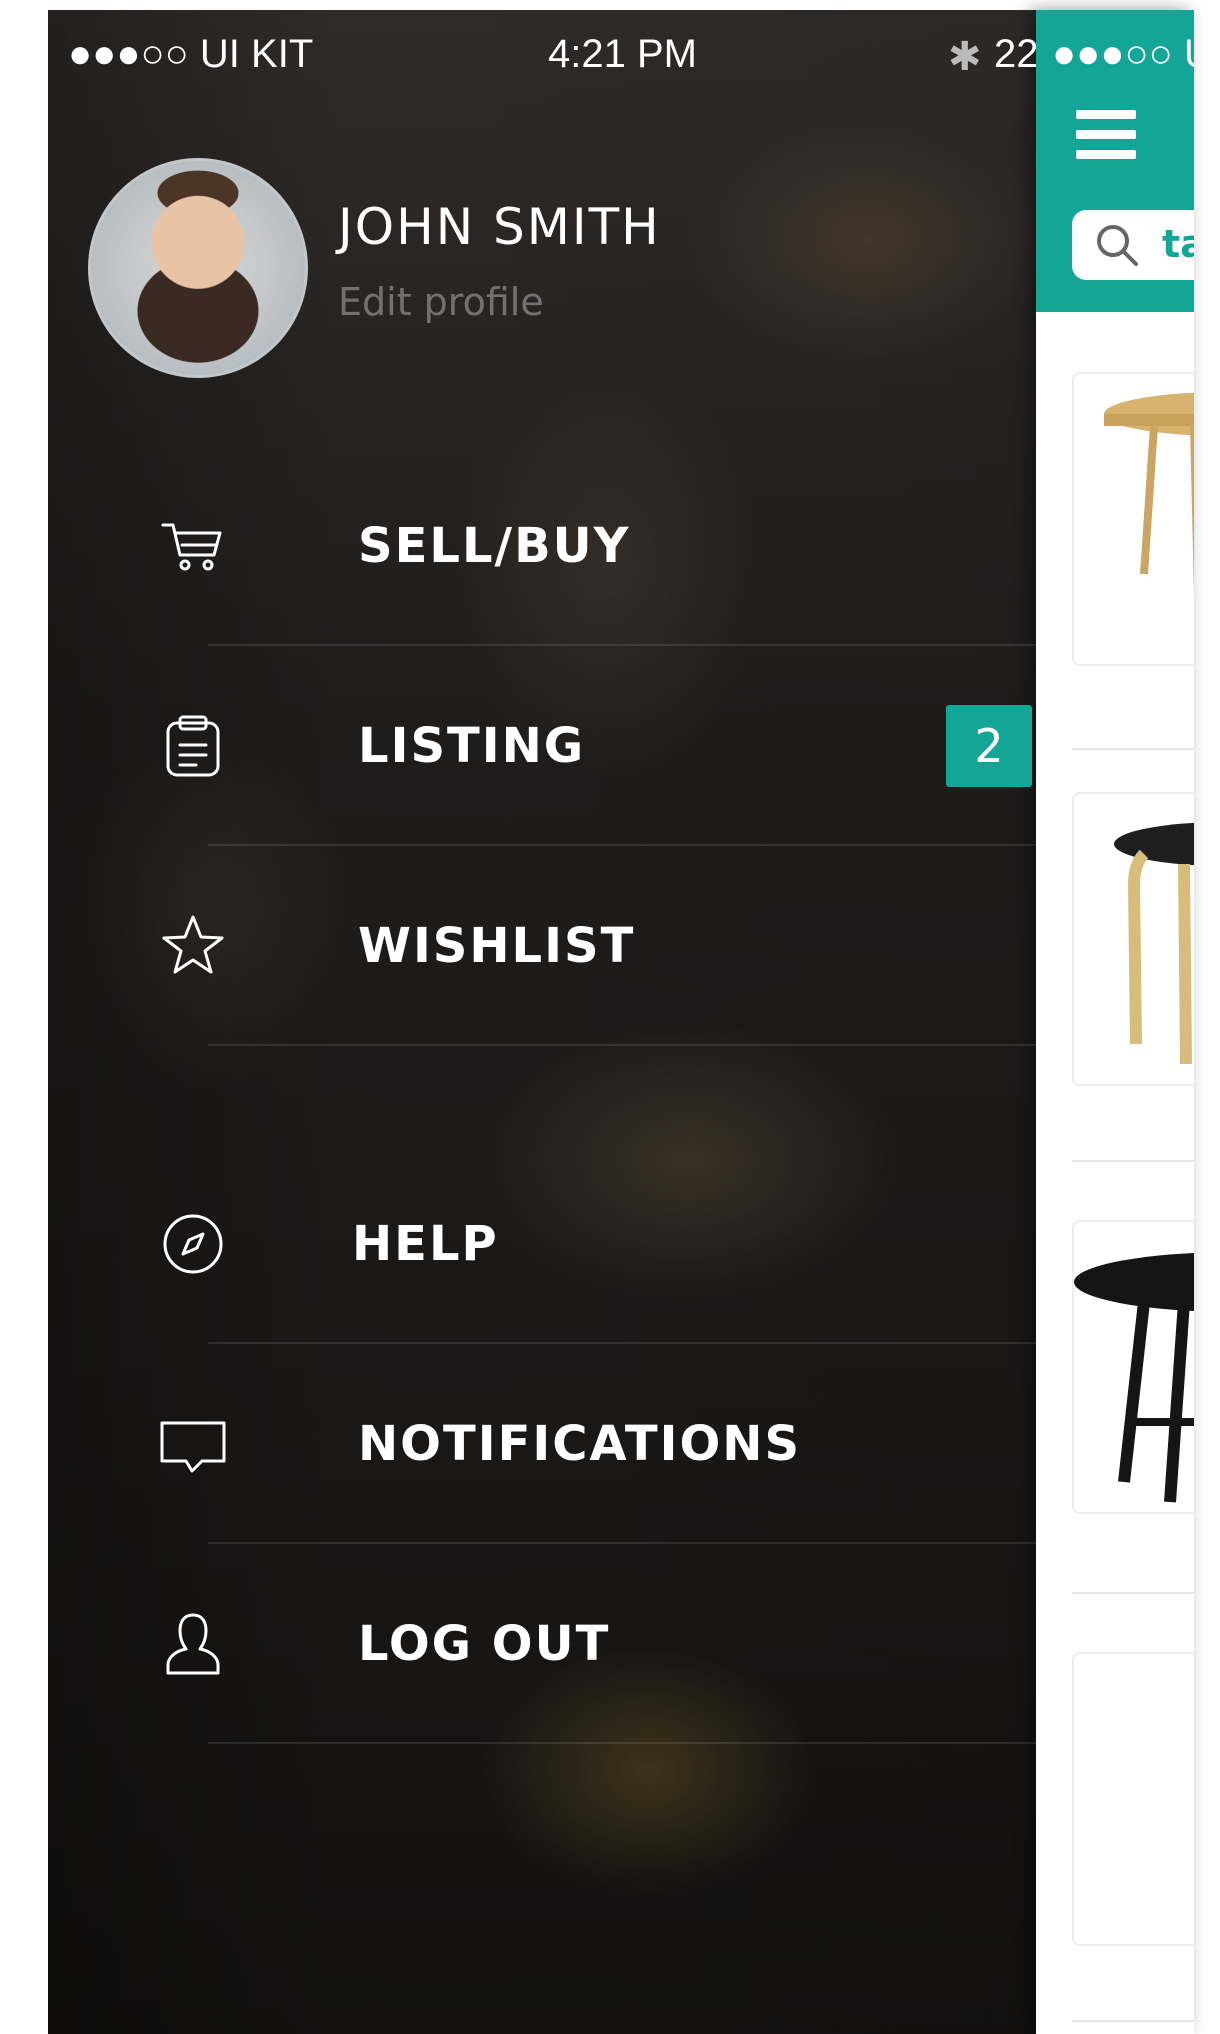 This screenshot has width=1220, height=2034. I want to click on menu-label-notifications: NOTIFICATIONS, so click(580, 1444).